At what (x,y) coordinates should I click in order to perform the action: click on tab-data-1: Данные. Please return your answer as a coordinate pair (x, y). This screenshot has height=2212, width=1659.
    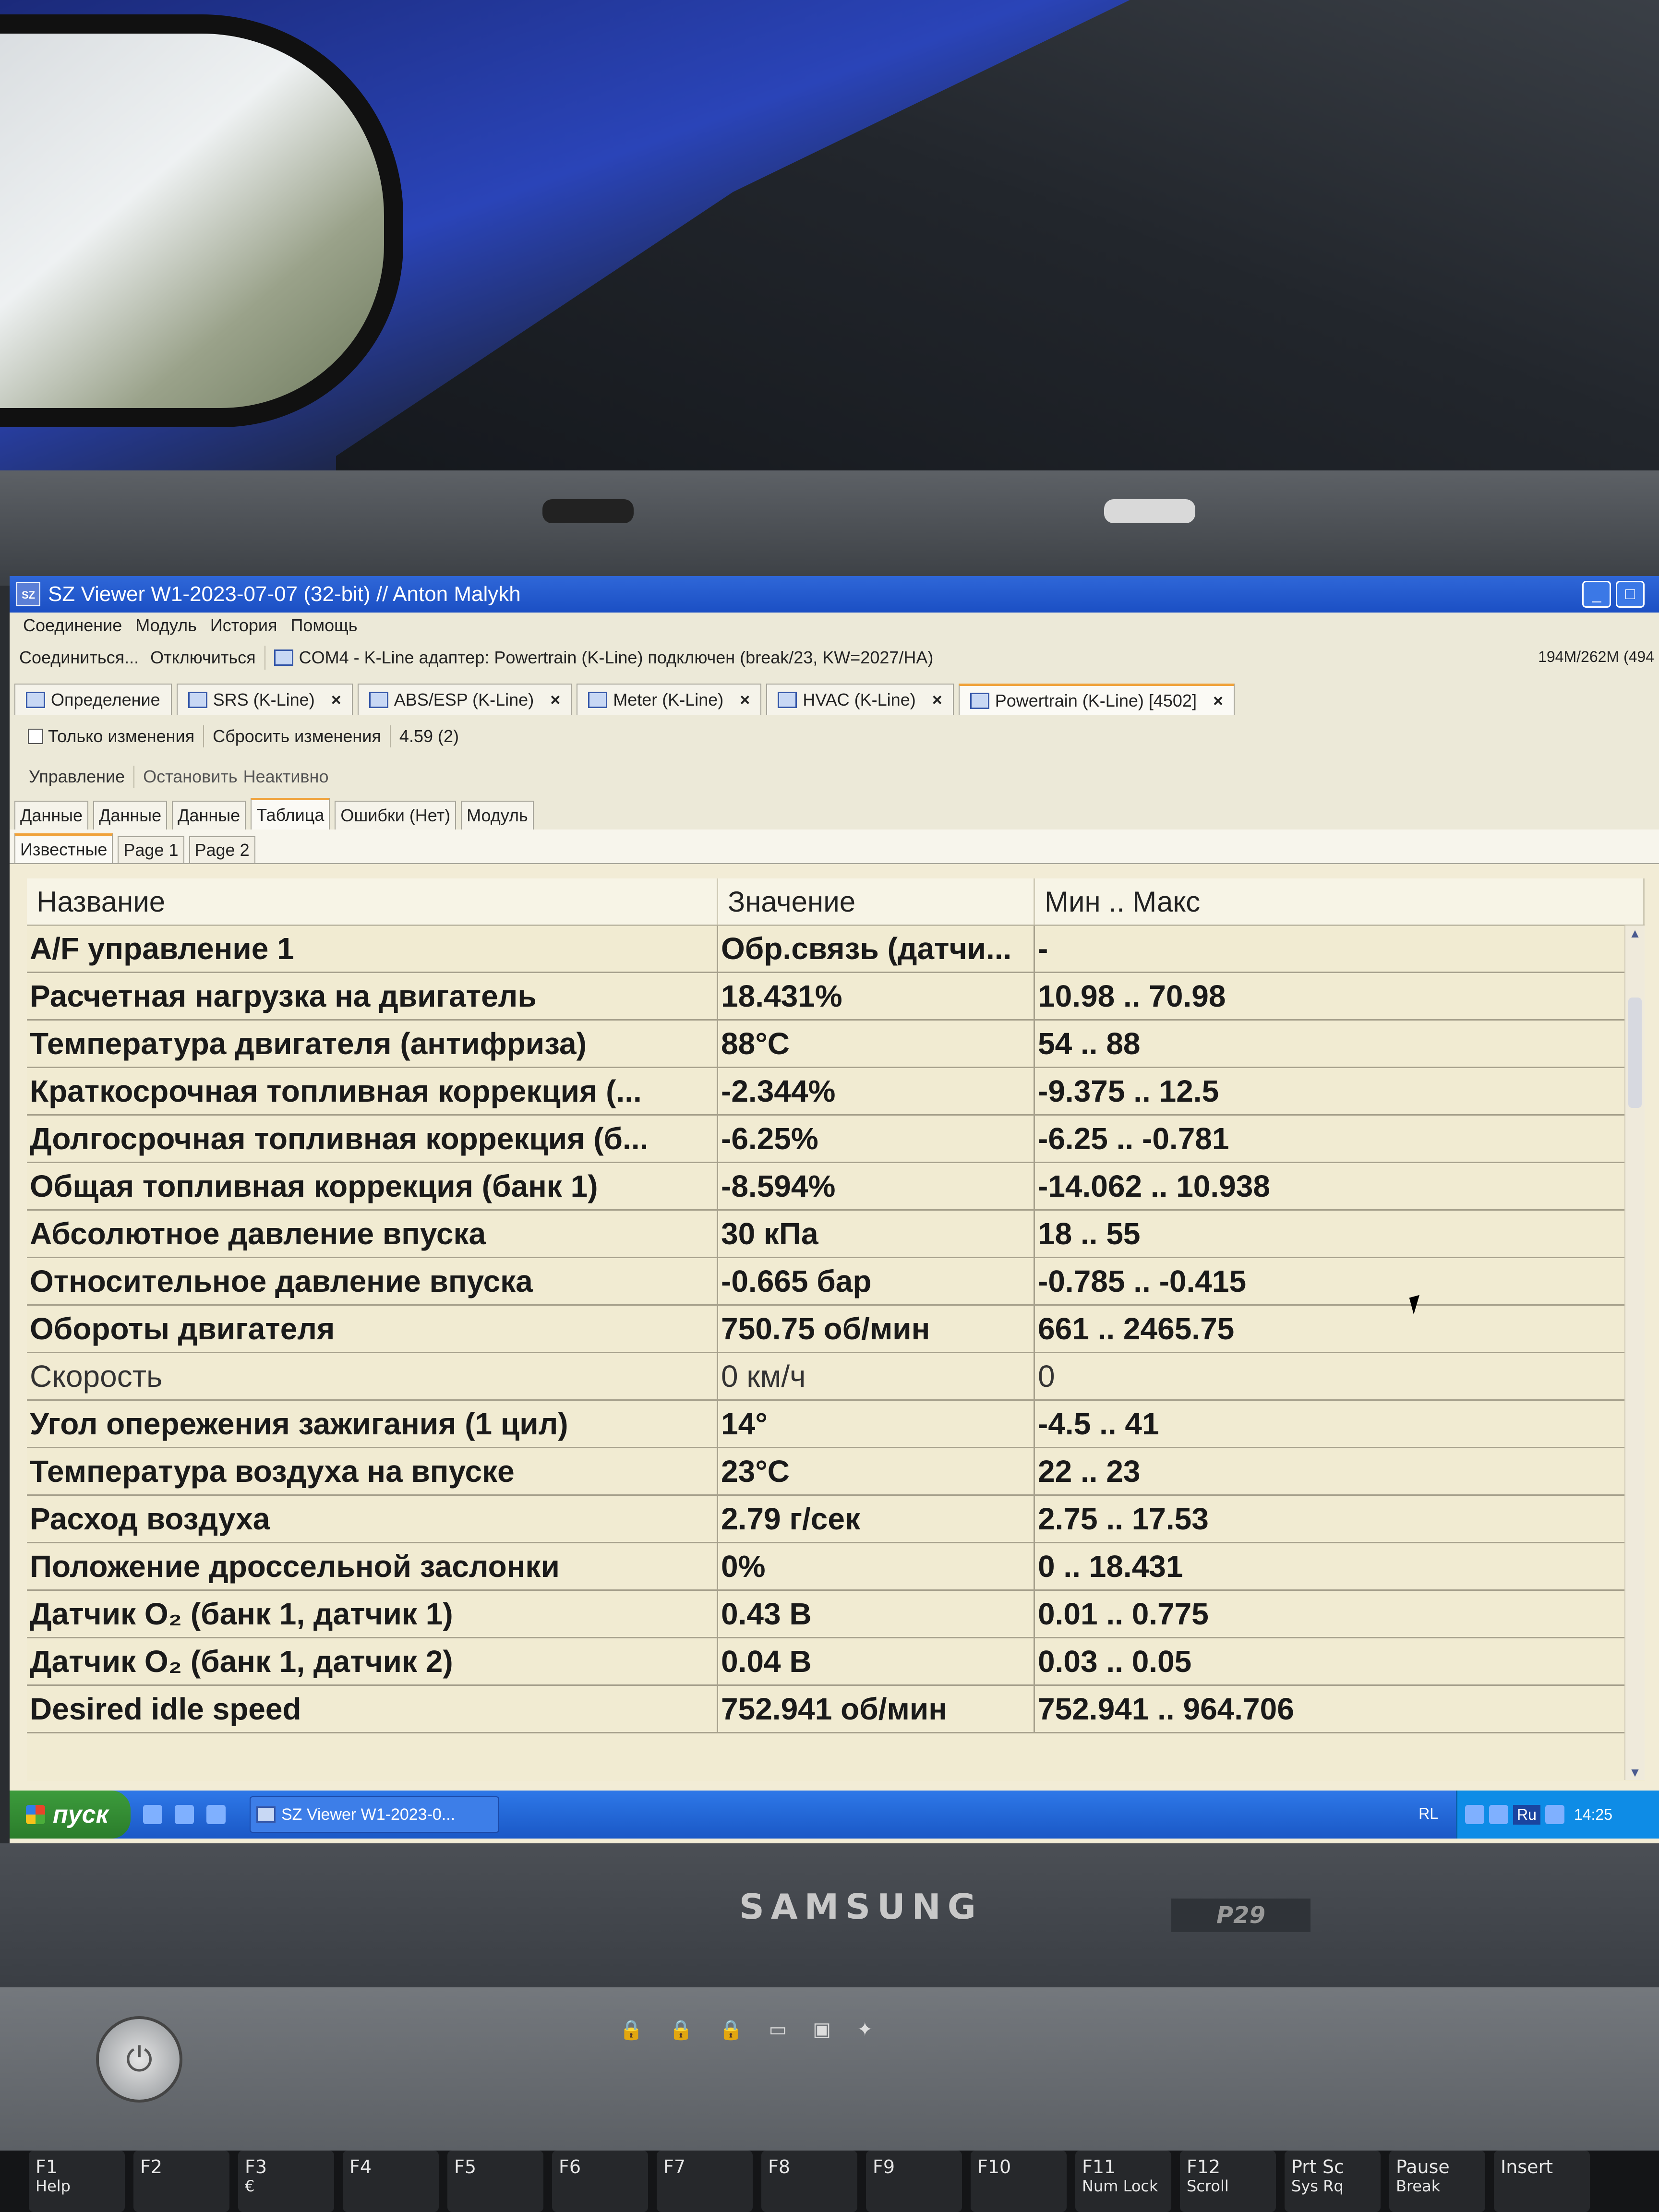
    Looking at the image, I should click on (51, 815).